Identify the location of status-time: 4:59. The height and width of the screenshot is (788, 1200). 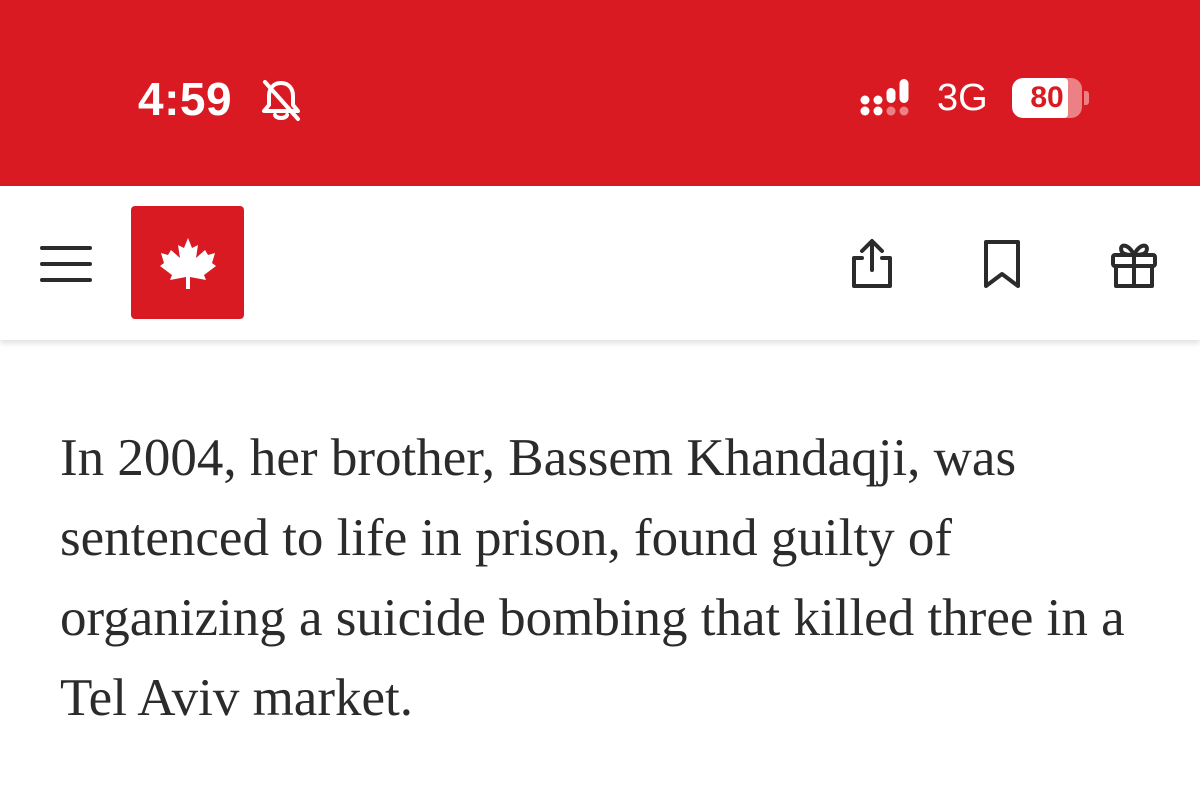
(185, 99).